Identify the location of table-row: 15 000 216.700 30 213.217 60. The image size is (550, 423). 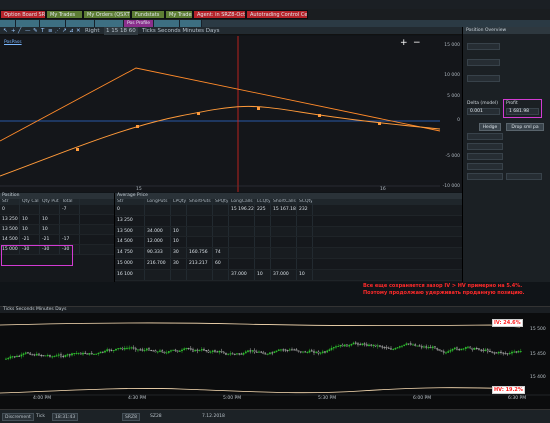
(288, 264).